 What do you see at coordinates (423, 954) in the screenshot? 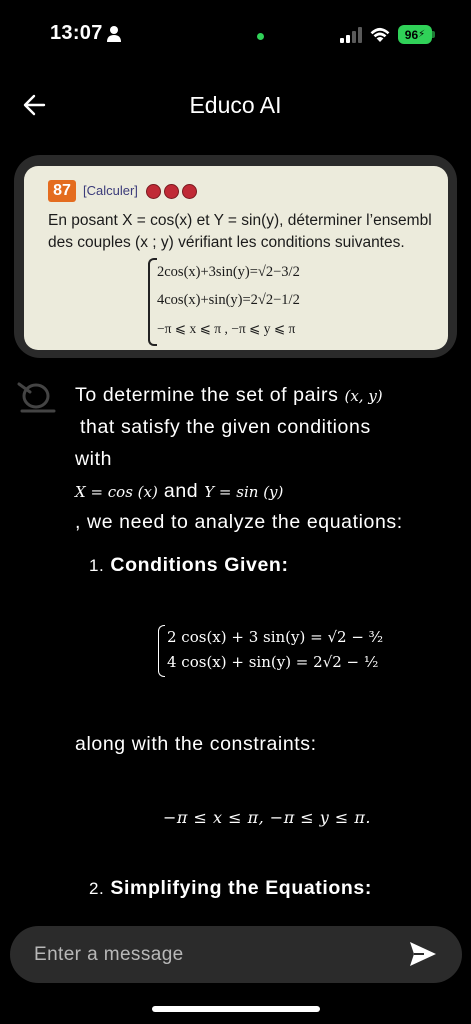
I see `send-icon` at bounding box center [423, 954].